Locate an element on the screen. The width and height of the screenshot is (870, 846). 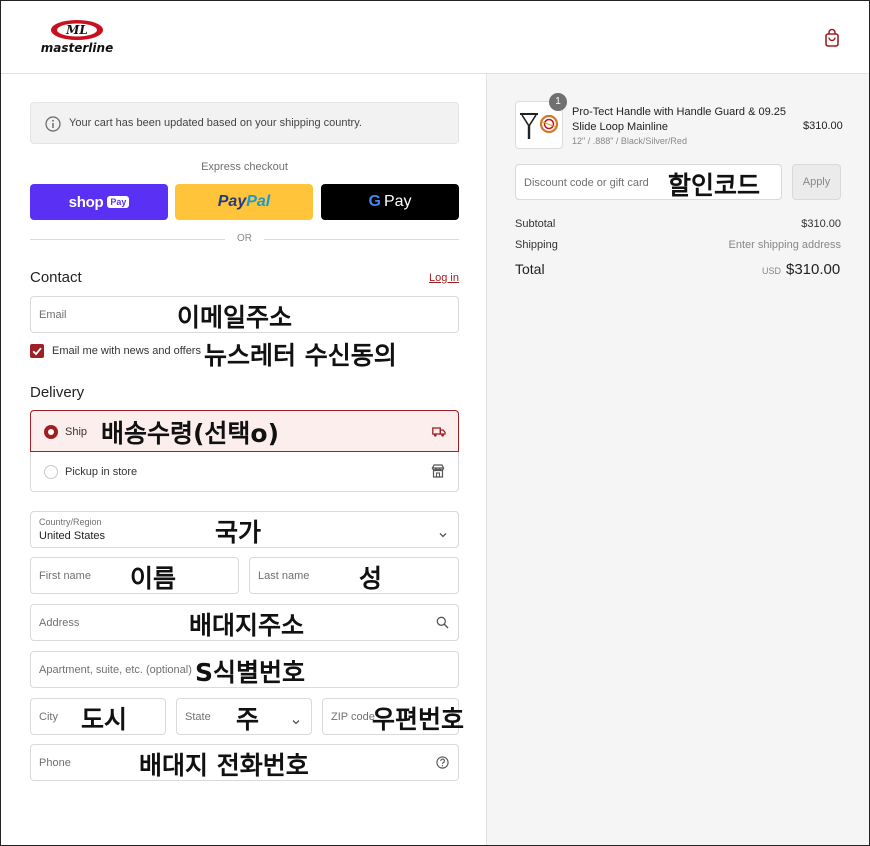
checkmark-icon is located at coordinates (37, 351).